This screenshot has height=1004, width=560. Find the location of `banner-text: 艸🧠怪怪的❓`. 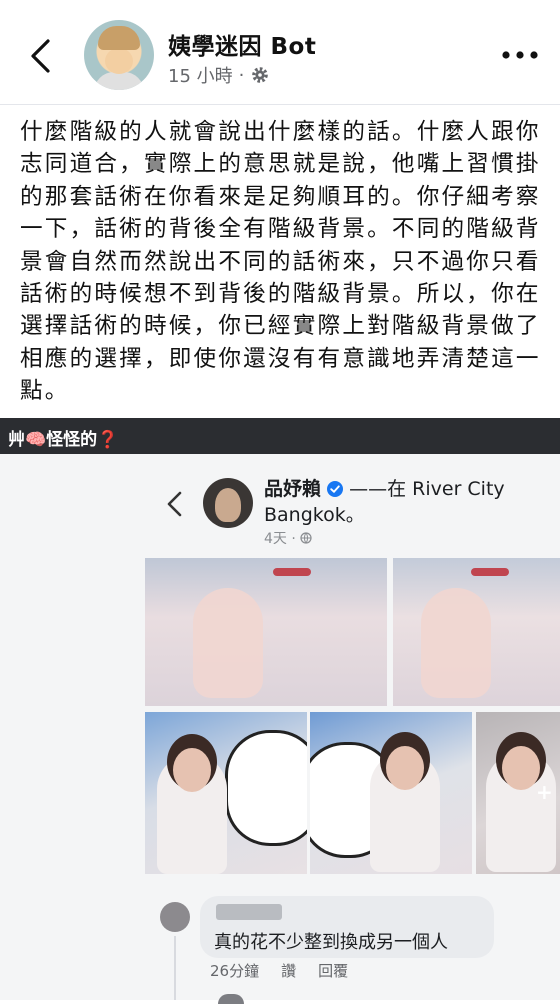

banner-text: 艸🧠怪怪的❓ is located at coordinates (63, 440).